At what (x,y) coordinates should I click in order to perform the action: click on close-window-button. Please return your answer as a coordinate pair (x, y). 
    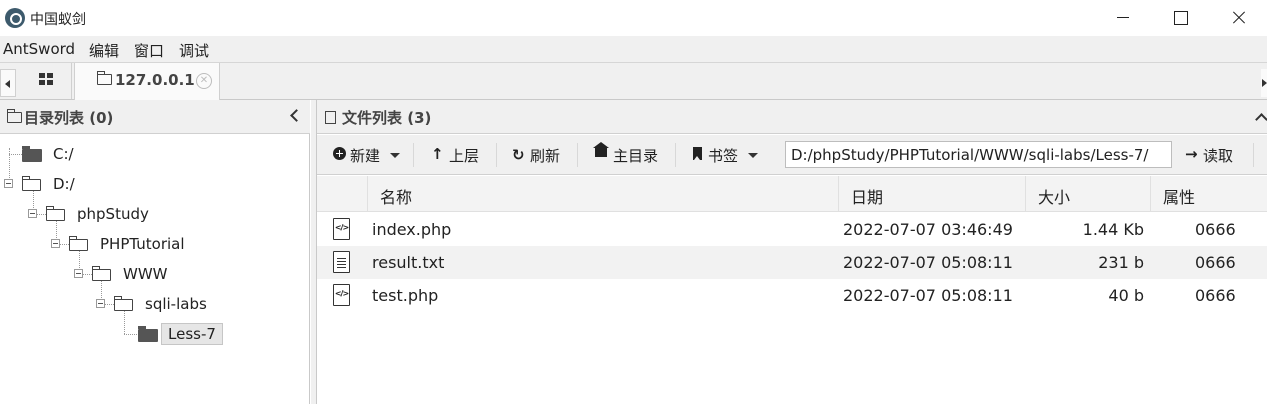
    Looking at the image, I should click on (1238, 18).